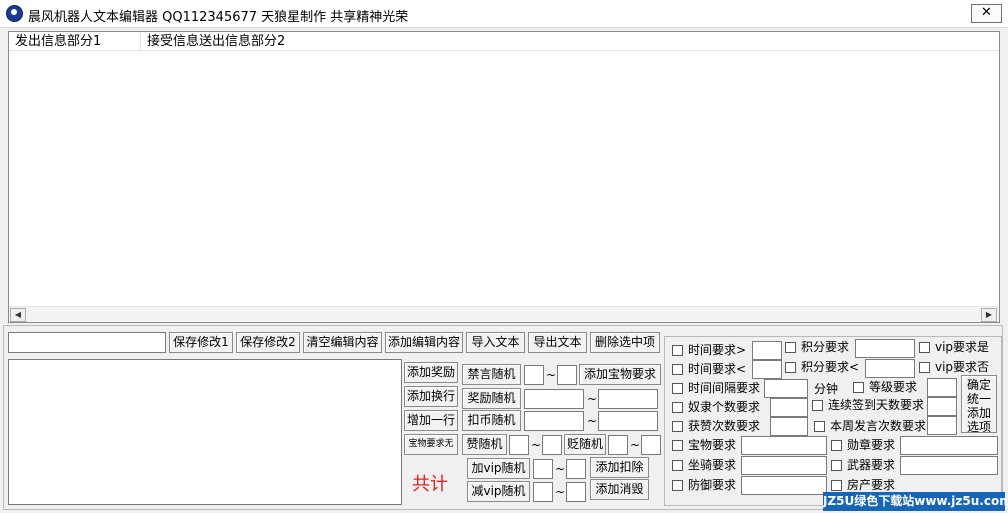 This screenshot has height=513, width=1008. What do you see at coordinates (431, 420) in the screenshot?
I see `add-line-button: 增加一行` at bounding box center [431, 420].